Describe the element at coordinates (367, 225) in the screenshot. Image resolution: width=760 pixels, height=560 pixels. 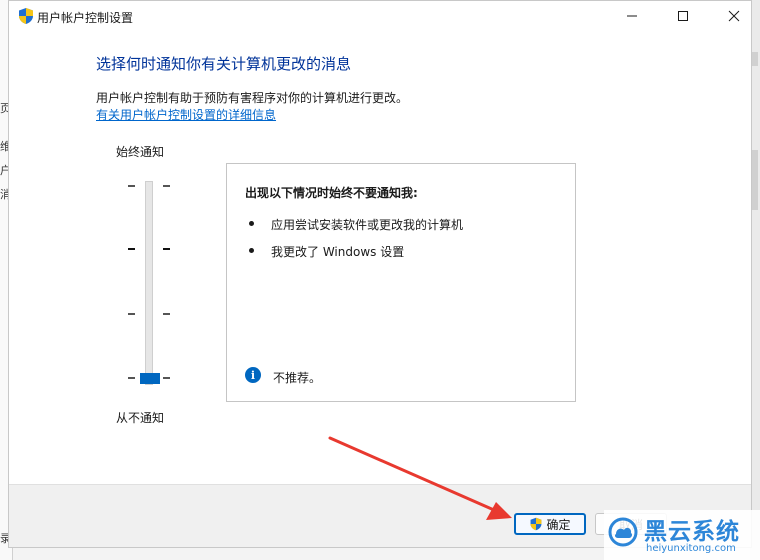
I see `bullet-text: 应用尝试安装软件或更改我的计算机` at that location.